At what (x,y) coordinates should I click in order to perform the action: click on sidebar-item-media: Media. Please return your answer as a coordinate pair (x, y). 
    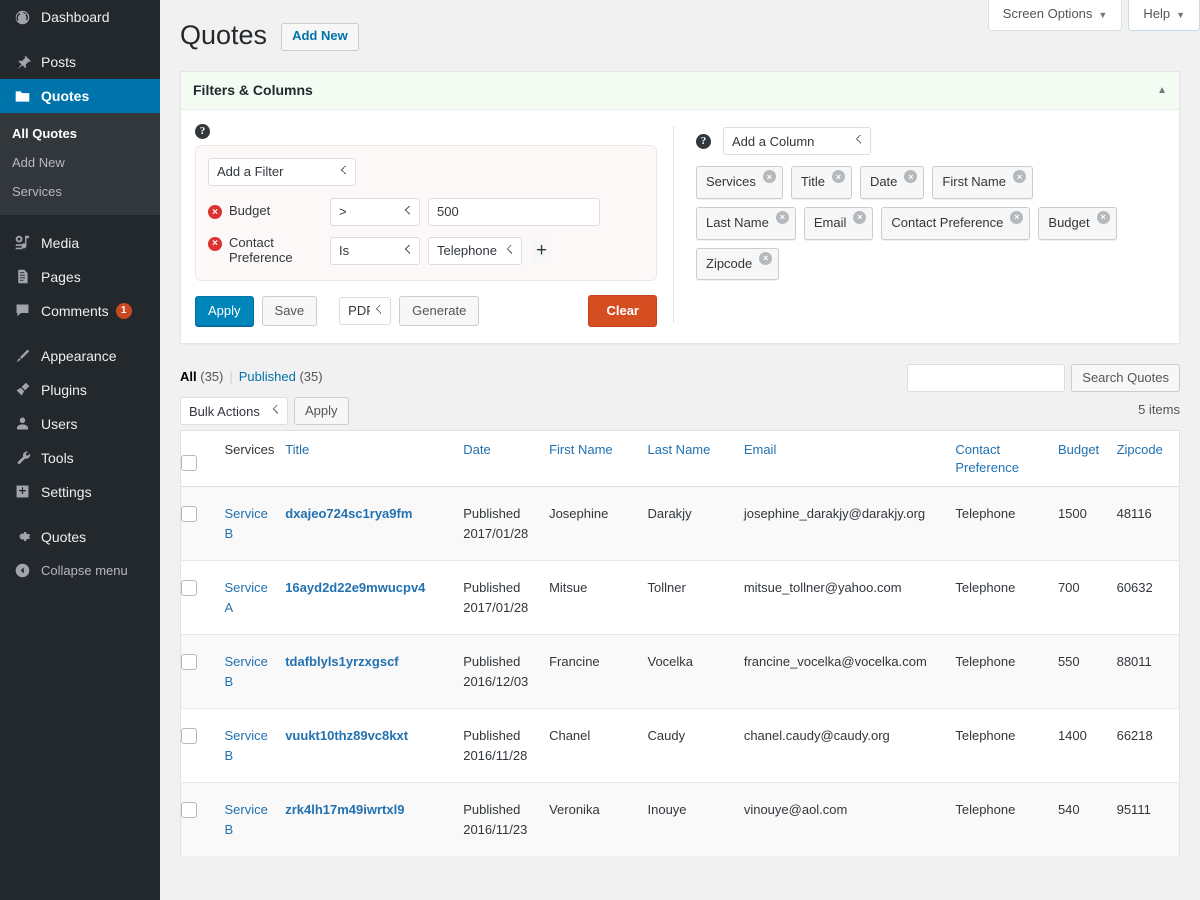
    Looking at the image, I should click on (80, 243).